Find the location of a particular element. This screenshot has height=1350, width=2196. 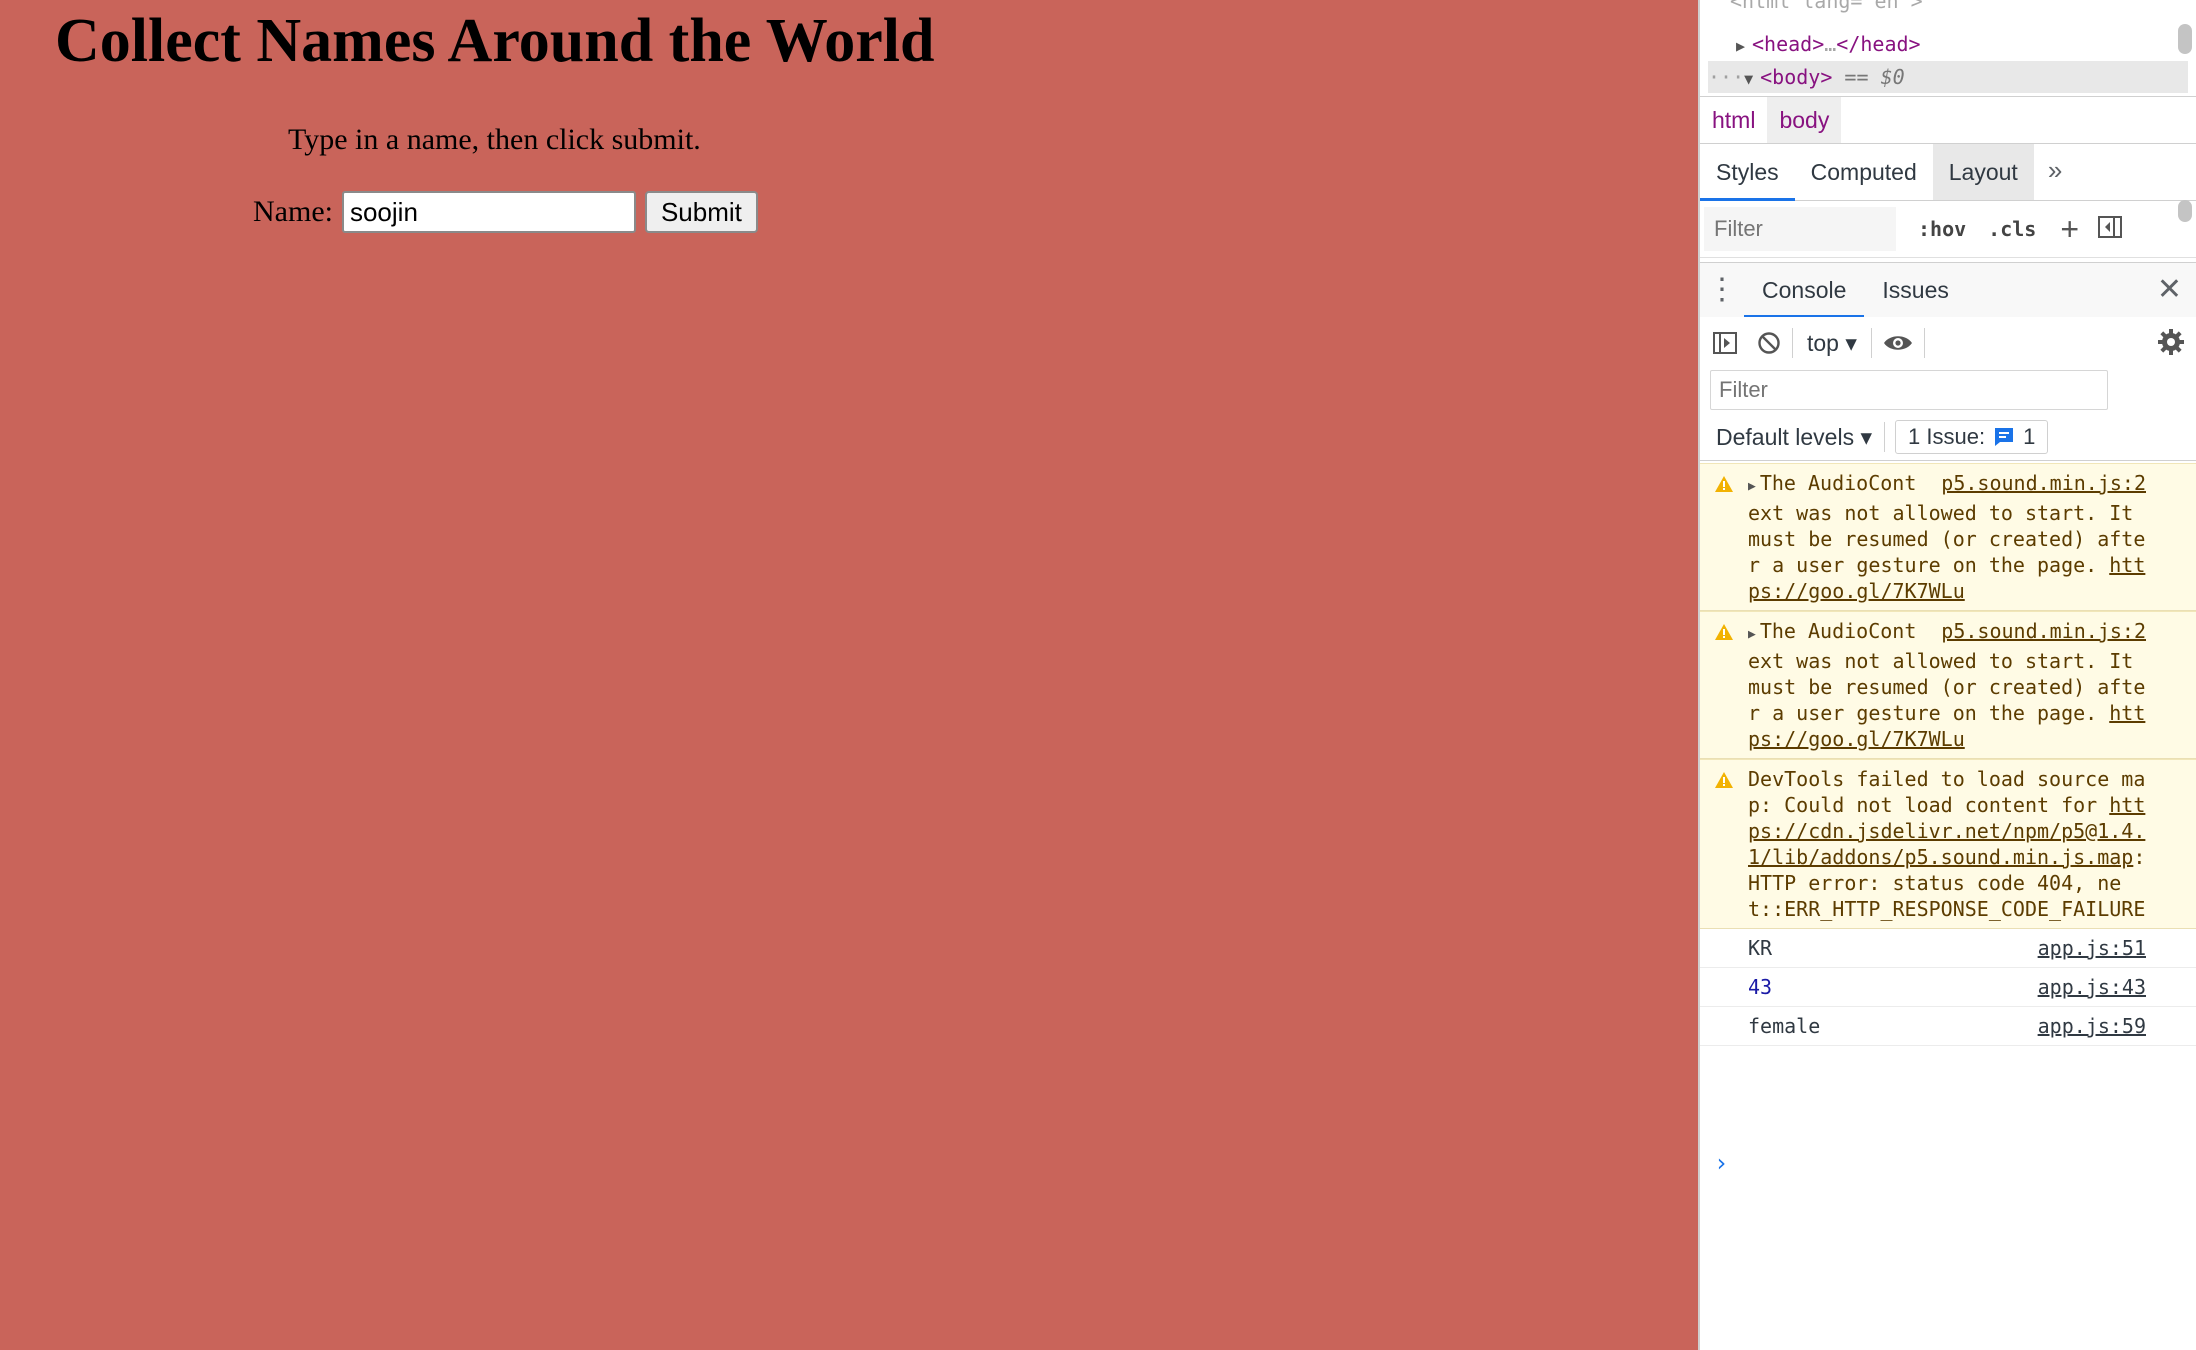

console-toolbar: top ▾ is located at coordinates (1948, 343).